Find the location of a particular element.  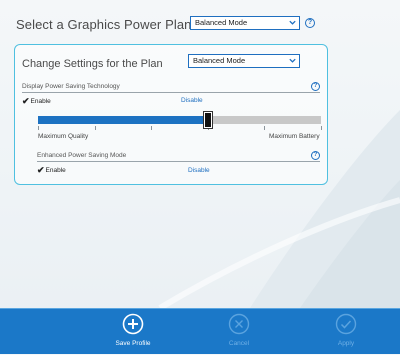

save-profile-button: Save Profile is located at coordinates (133, 332).